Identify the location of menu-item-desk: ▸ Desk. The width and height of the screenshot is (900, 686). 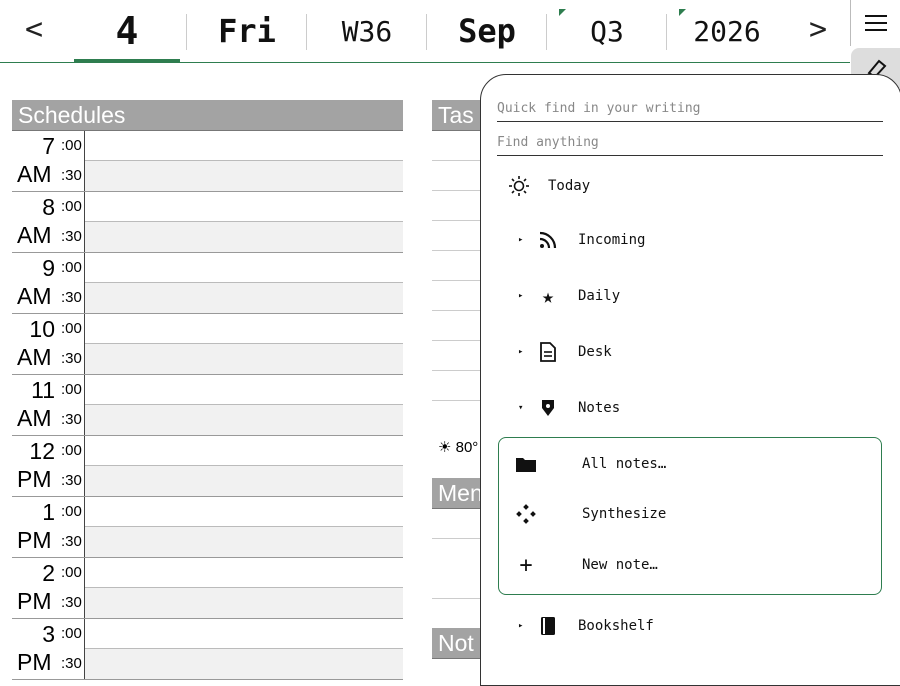
(690, 352).